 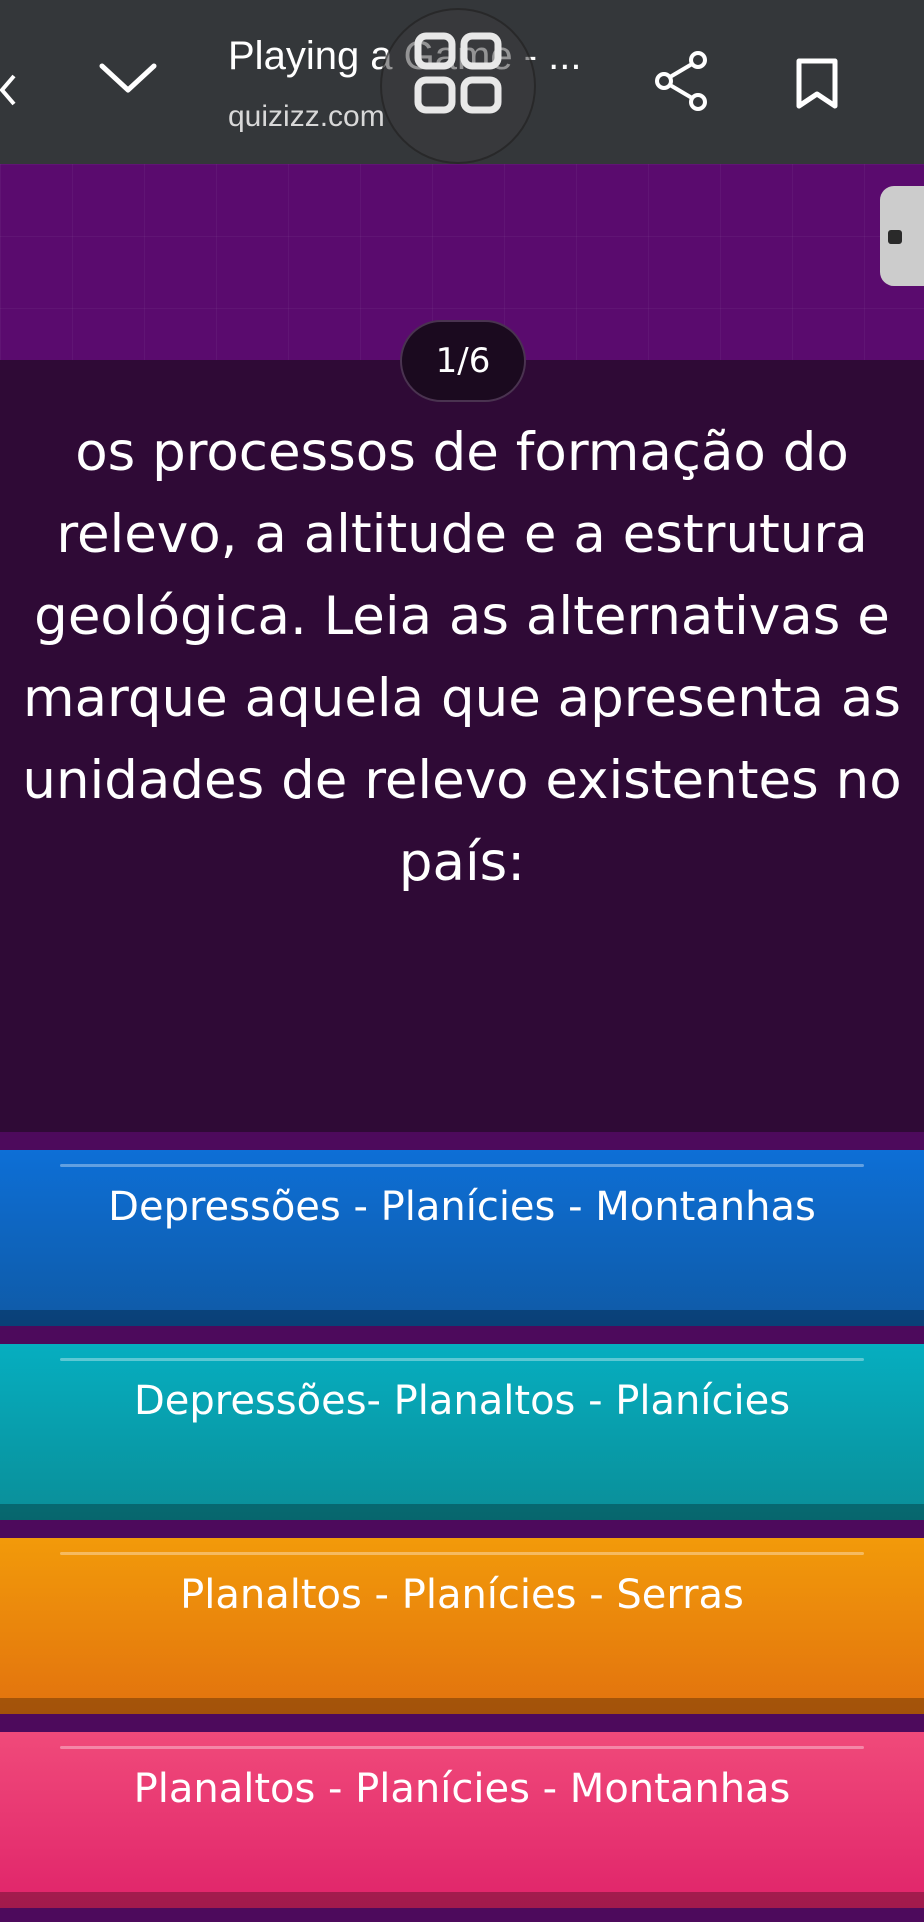 What do you see at coordinates (306, 117) in the screenshot?
I see `page-url: quizizz.com` at bounding box center [306, 117].